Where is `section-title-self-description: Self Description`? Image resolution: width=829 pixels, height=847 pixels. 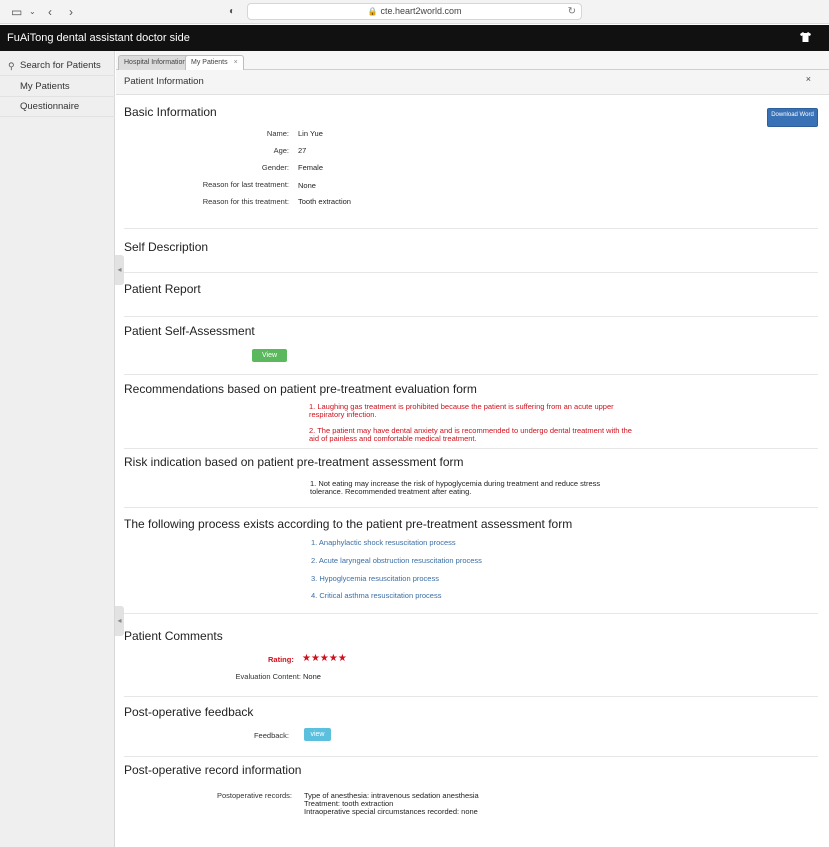 section-title-self-description: Self Description is located at coordinates (166, 247).